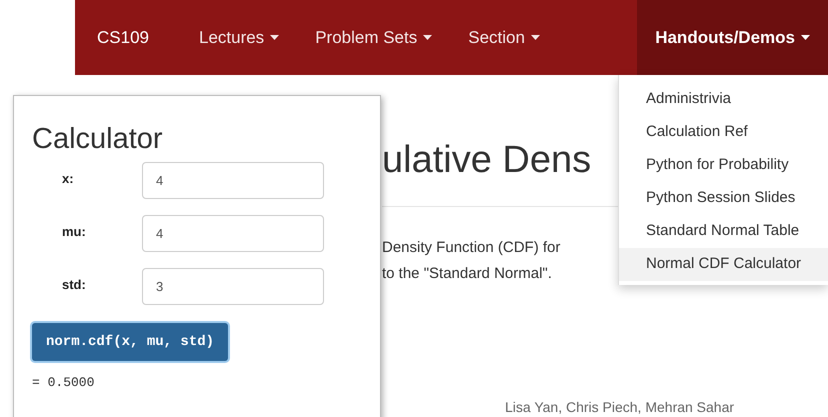 This screenshot has width=828, height=417. What do you see at coordinates (619, 407) in the screenshot?
I see `footer-credit: Lisa Yan, Chris Piech, Mehran Sahar` at bounding box center [619, 407].